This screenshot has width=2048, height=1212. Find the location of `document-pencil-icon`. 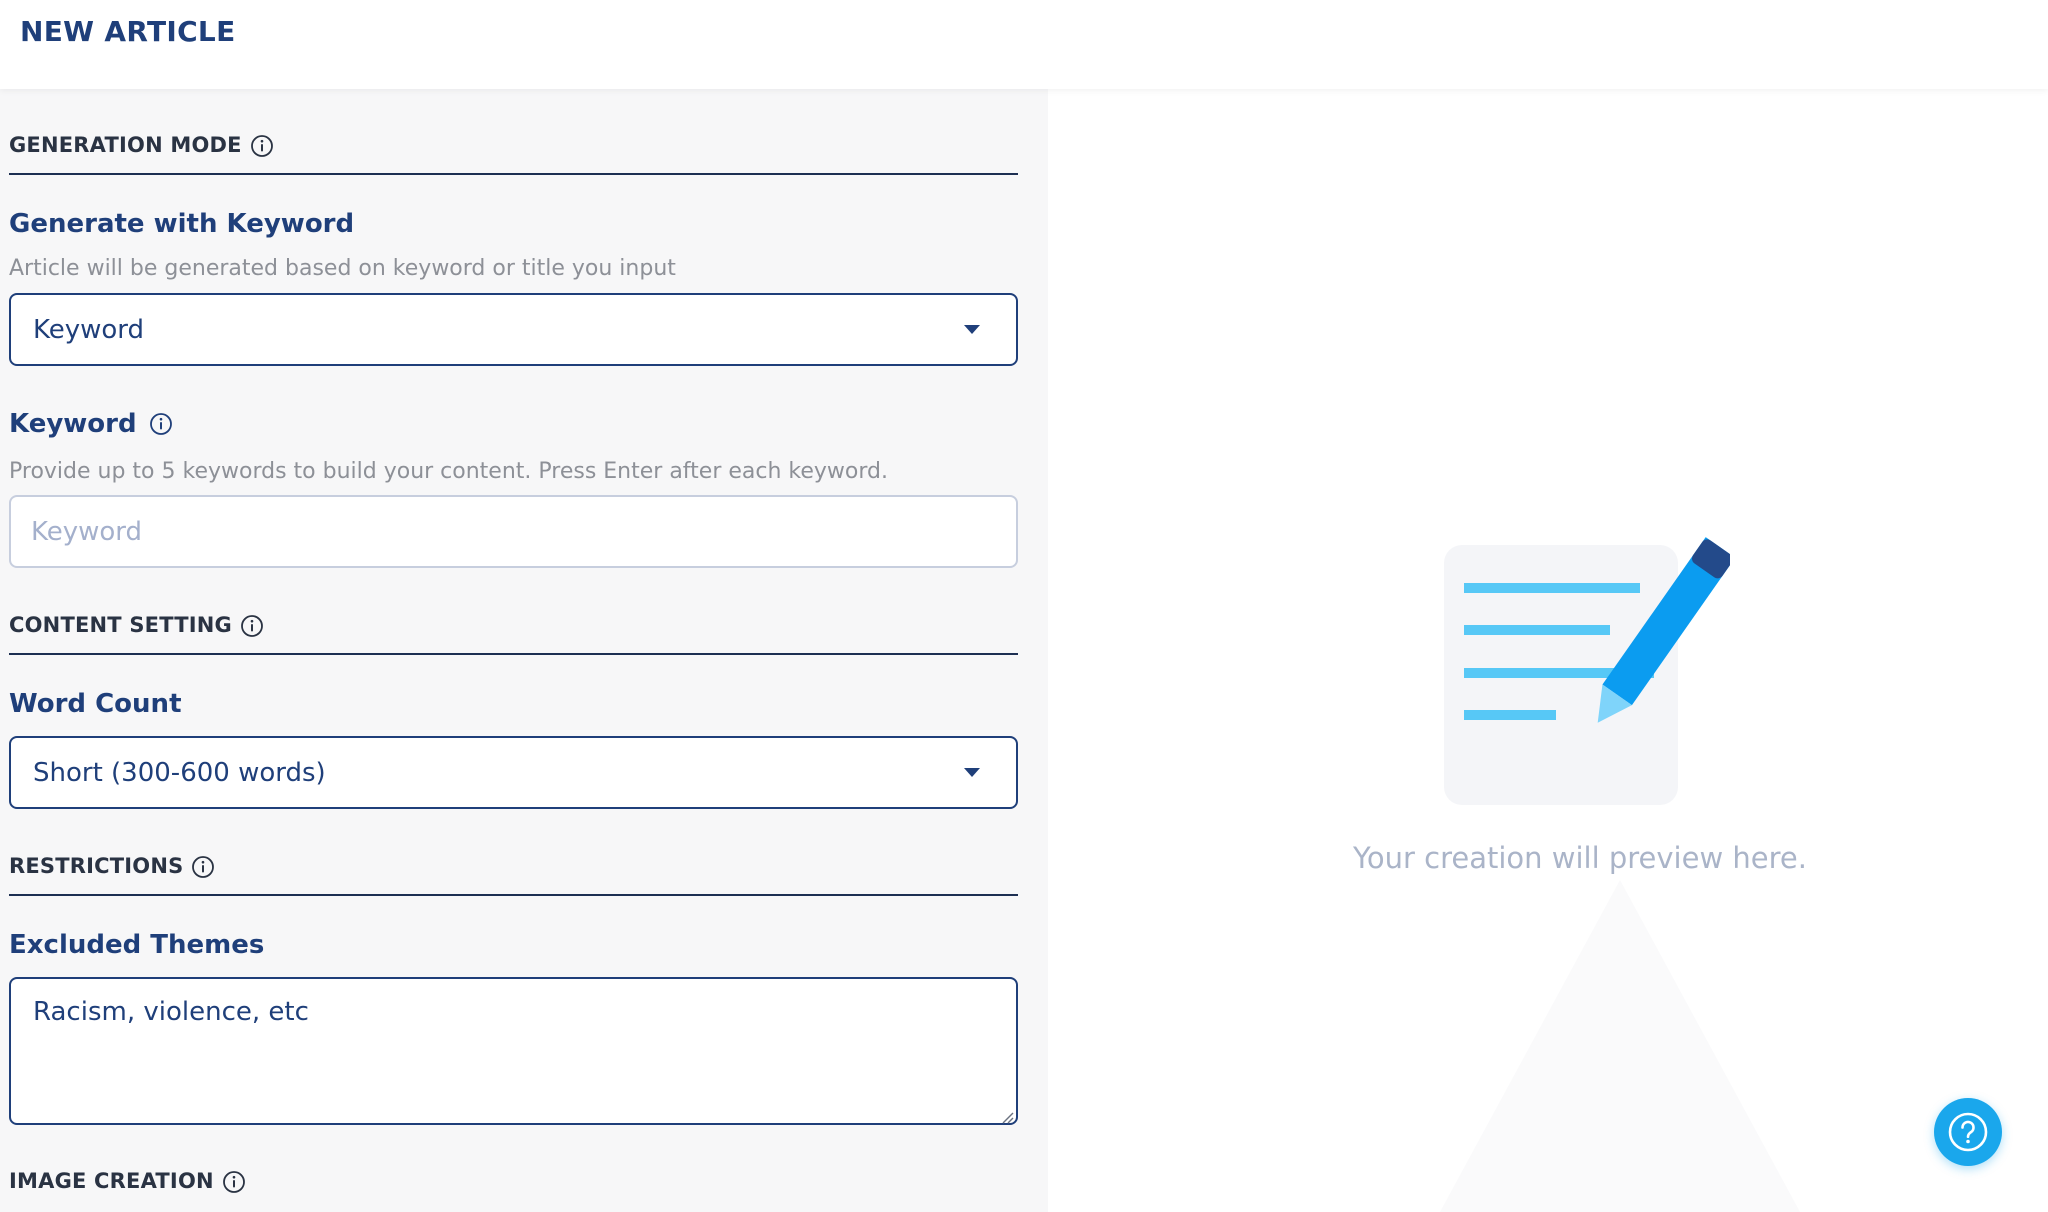

document-pencil-icon is located at coordinates (1587, 671).